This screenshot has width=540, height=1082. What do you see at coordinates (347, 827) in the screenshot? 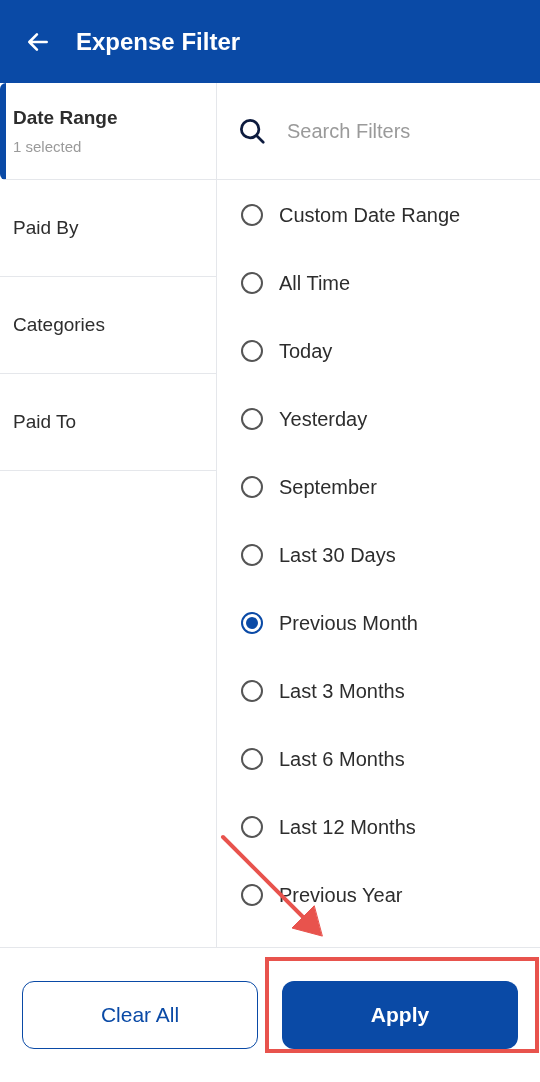
I see `option-label: Last 12 Months` at bounding box center [347, 827].